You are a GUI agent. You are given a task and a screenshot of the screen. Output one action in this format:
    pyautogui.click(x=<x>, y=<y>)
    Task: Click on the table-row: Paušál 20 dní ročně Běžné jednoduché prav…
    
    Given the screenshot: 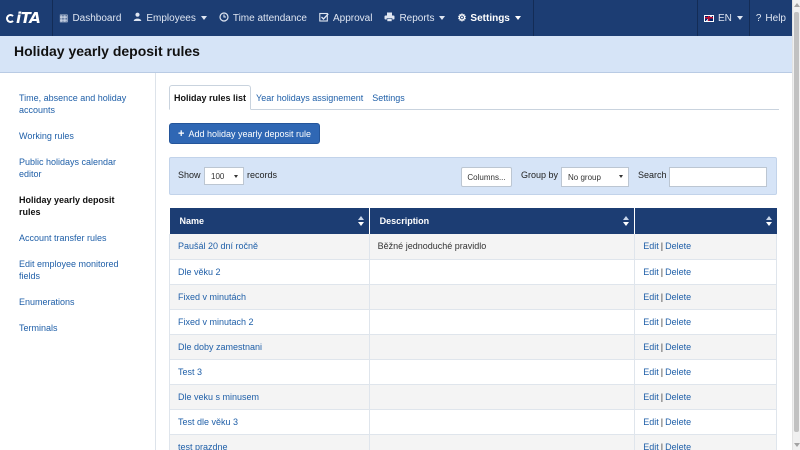 What is the action you would take?
    pyautogui.click(x=473, y=247)
    